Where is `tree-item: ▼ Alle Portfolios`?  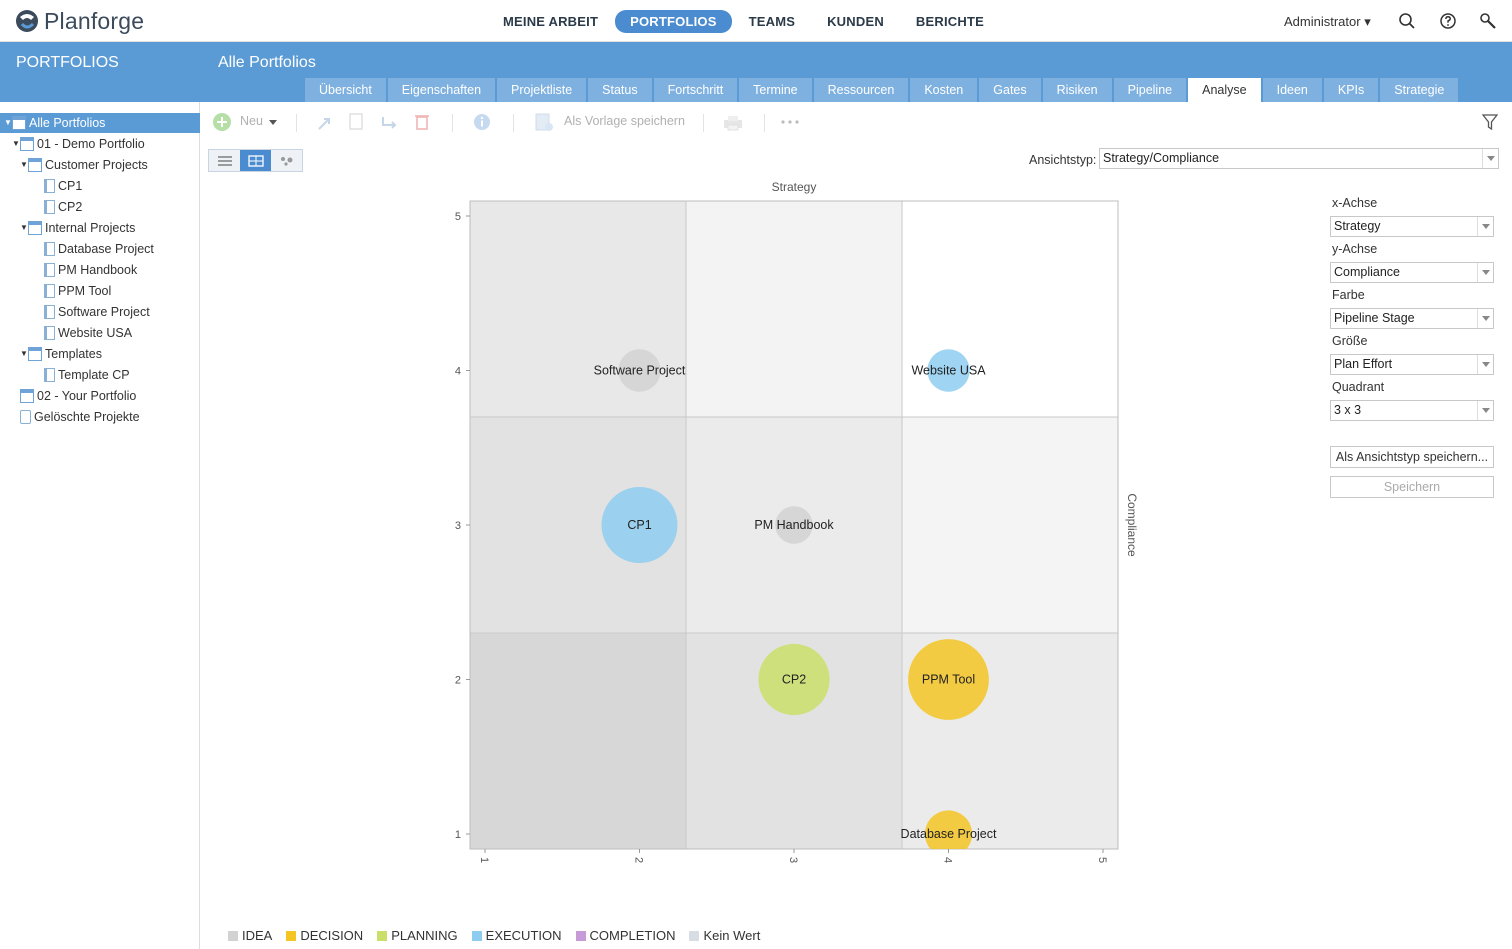 tree-item: ▼ Alle Portfolios is located at coordinates (100, 123).